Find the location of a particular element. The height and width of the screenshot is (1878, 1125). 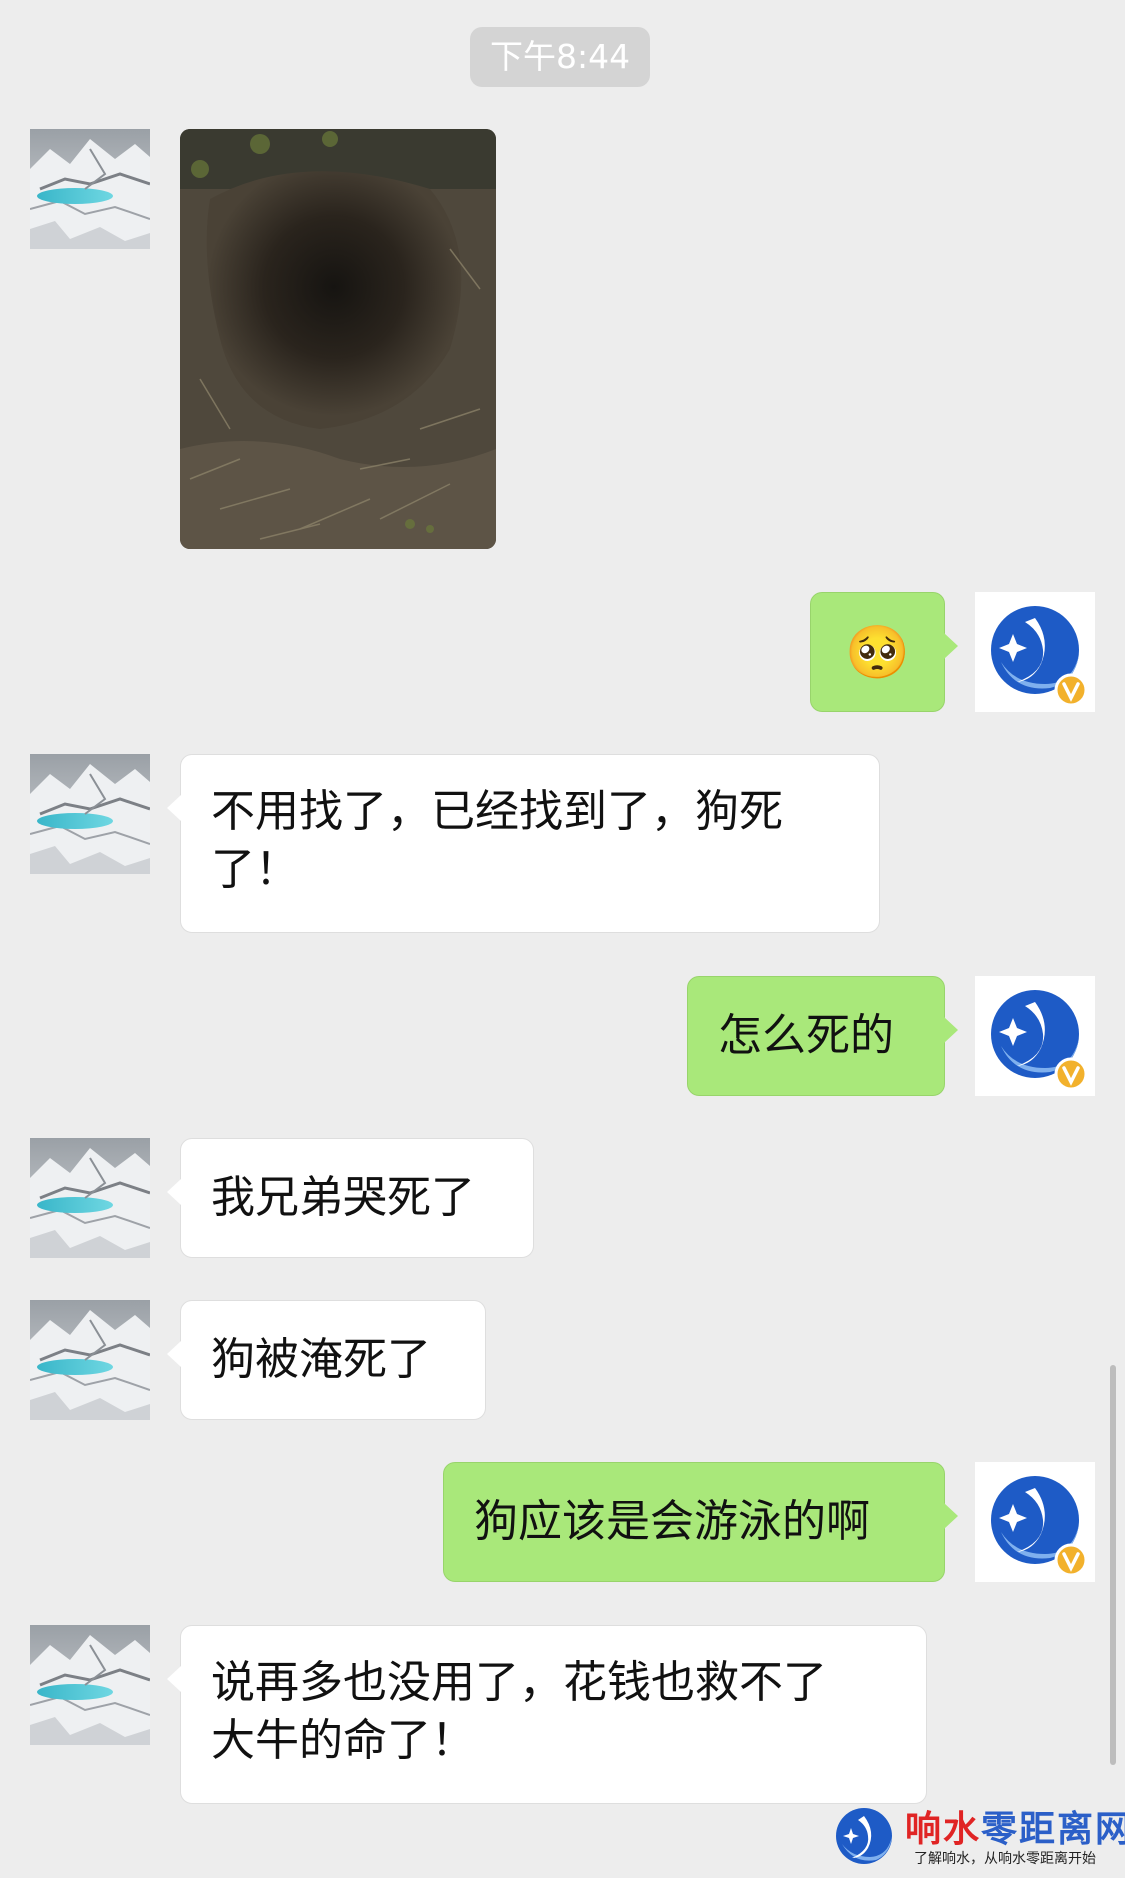

incoming-message-bubble: 我兄弟哭死了 is located at coordinates (350, 1198).